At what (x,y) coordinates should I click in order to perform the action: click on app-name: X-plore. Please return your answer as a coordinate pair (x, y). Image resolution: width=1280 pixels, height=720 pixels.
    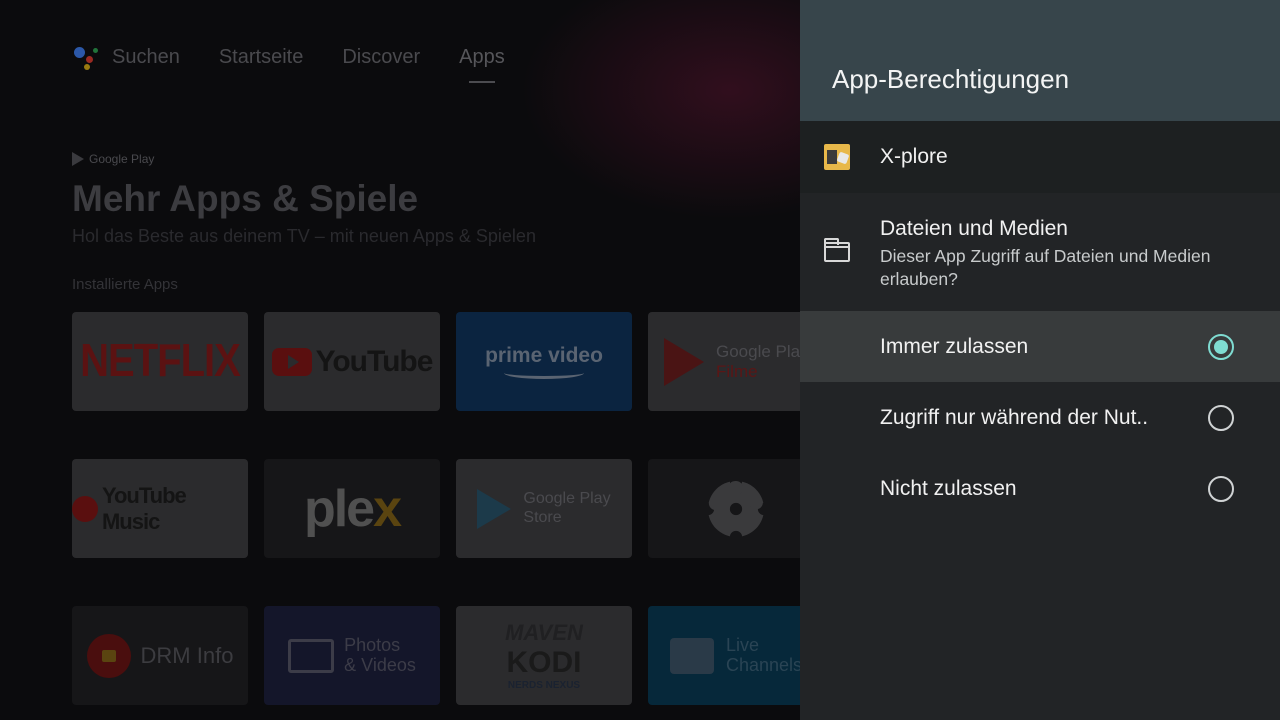
    Looking at the image, I should click on (914, 156).